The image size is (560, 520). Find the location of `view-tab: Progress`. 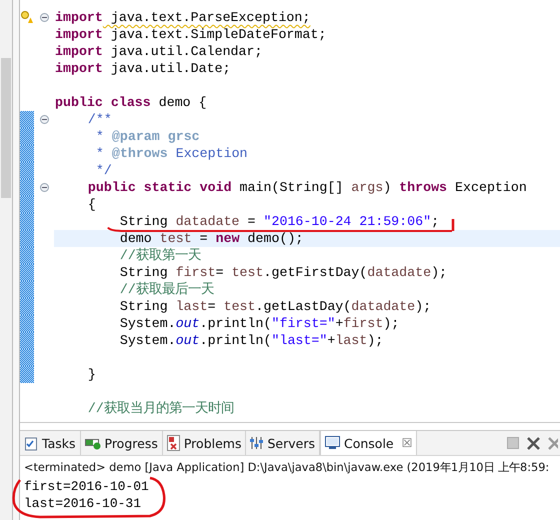

view-tab: Progress is located at coordinates (121, 443).